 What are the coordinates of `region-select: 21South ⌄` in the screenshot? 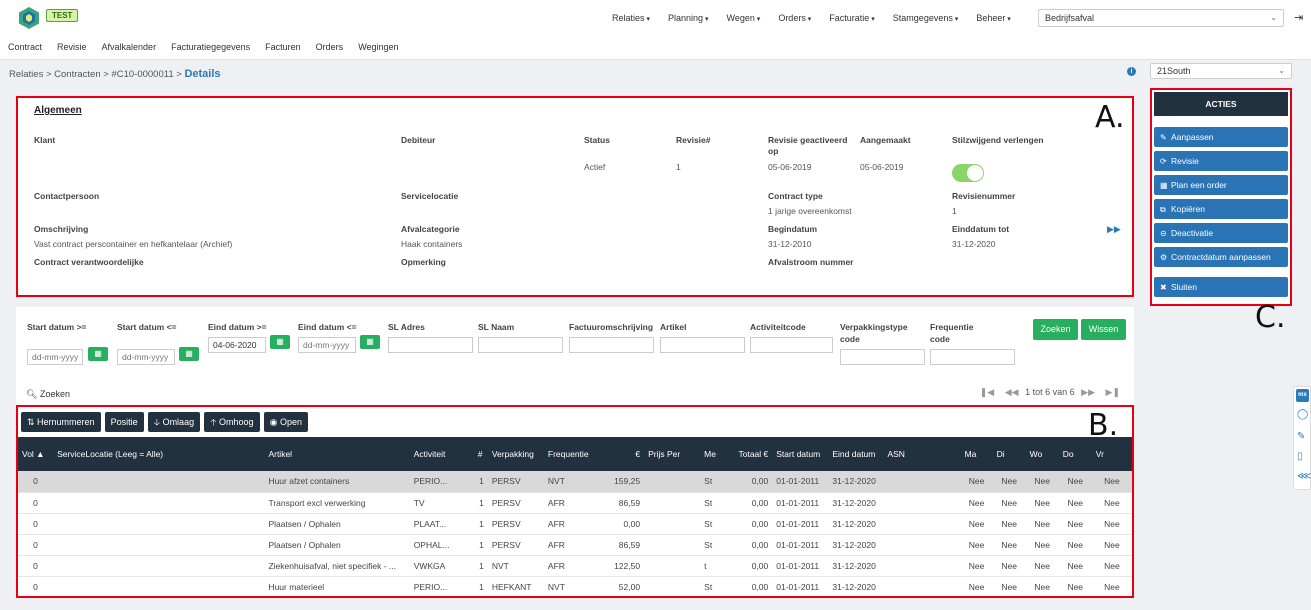 It's located at (1221, 71).